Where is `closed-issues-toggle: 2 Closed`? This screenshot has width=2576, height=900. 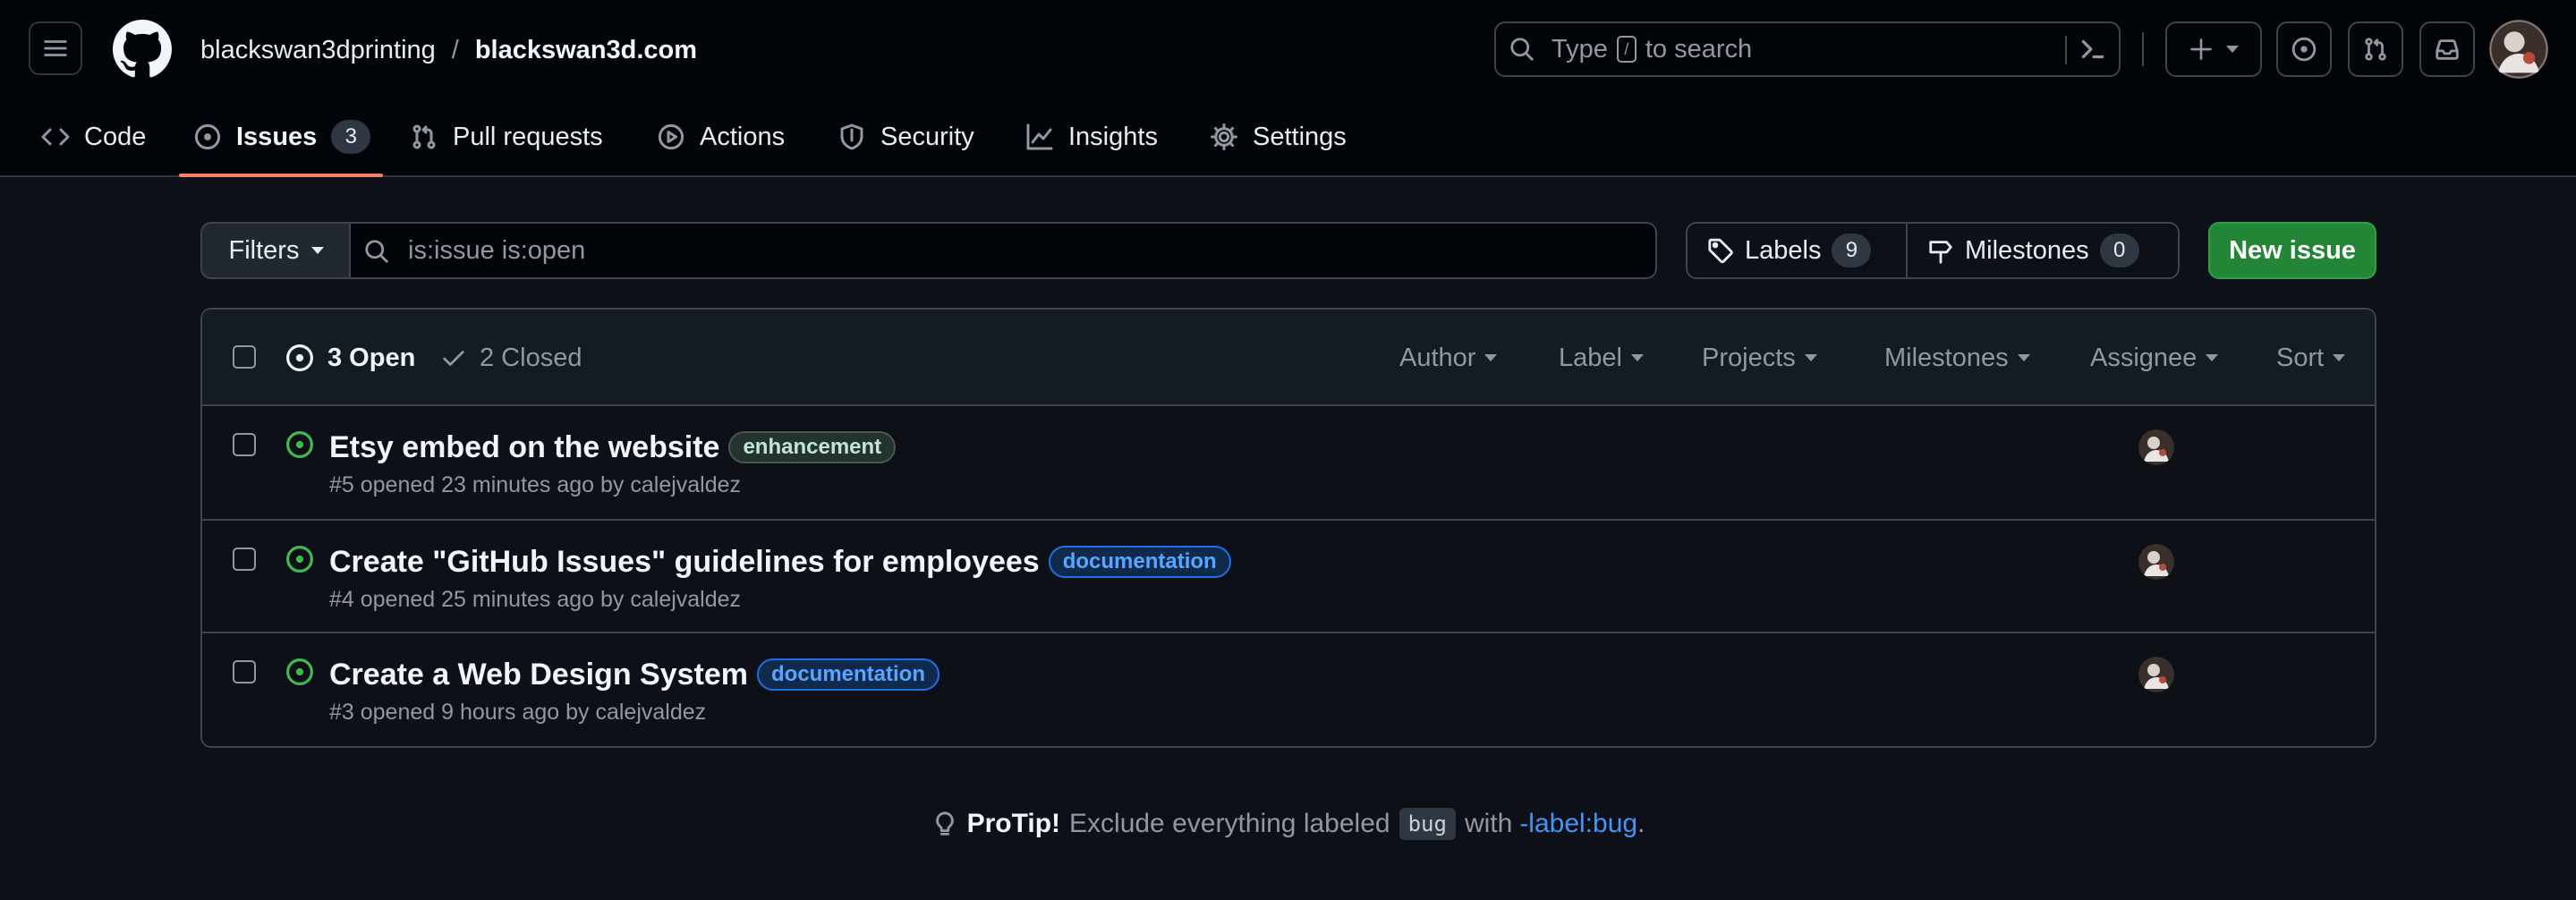 closed-issues-toggle: 2 Closed is located at coordinates (511, 358).